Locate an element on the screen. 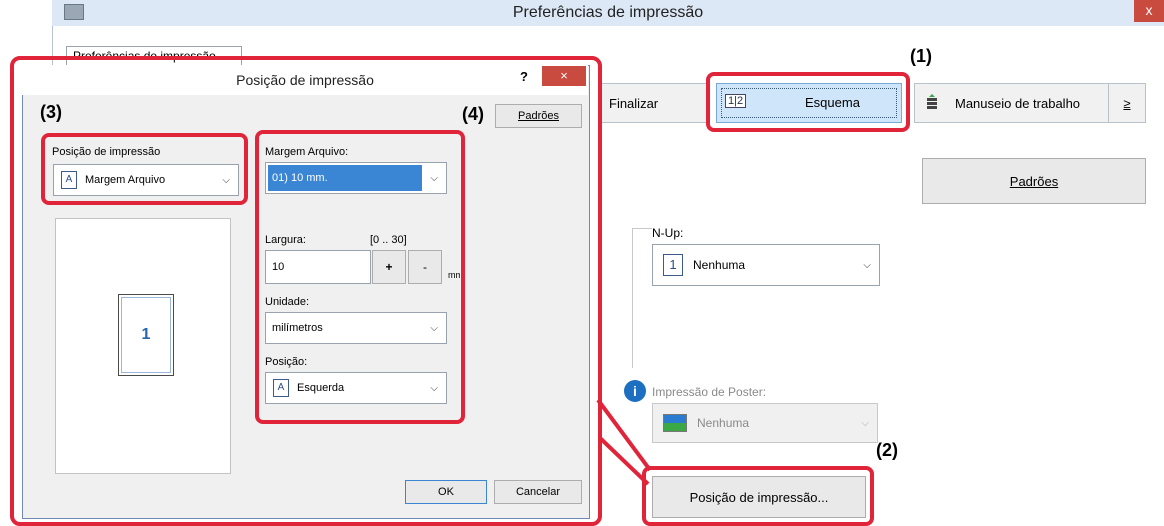 The height and width of the screenshot is (526, 1164). tab-manuseio-label: Manuseio de trabalho is located at coordinates (1018, 103).